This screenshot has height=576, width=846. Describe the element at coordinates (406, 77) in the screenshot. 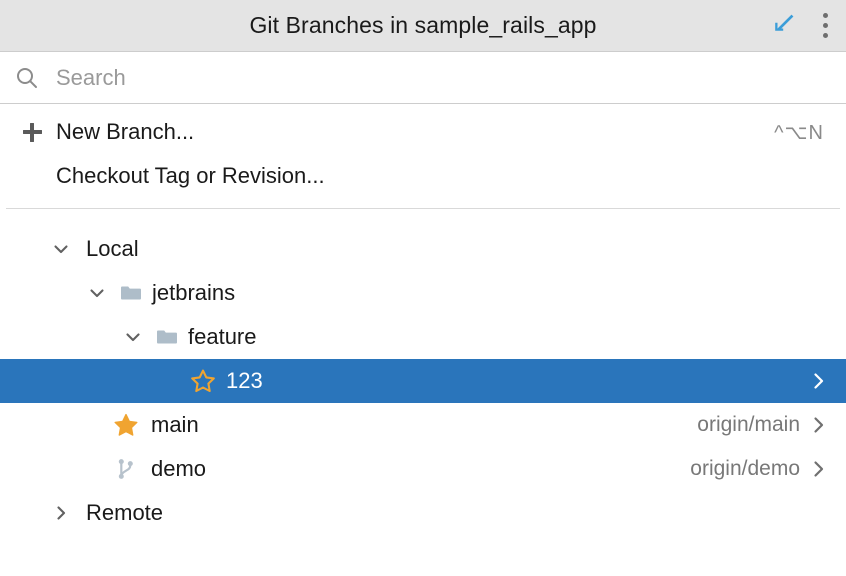

I see `search-input` at that location.